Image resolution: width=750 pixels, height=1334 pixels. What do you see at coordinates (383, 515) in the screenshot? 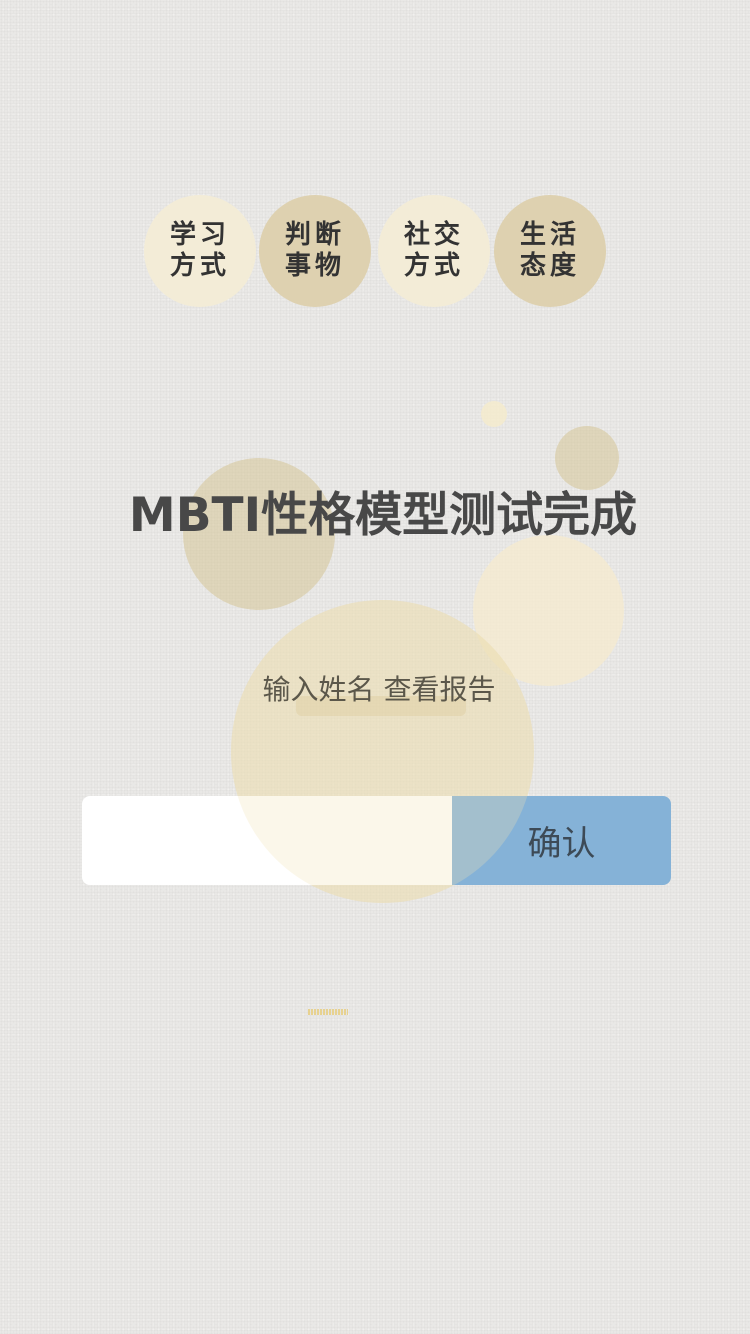
I see `page-title: MBTI性格模型测试完成` at bounding box center [383, 515].